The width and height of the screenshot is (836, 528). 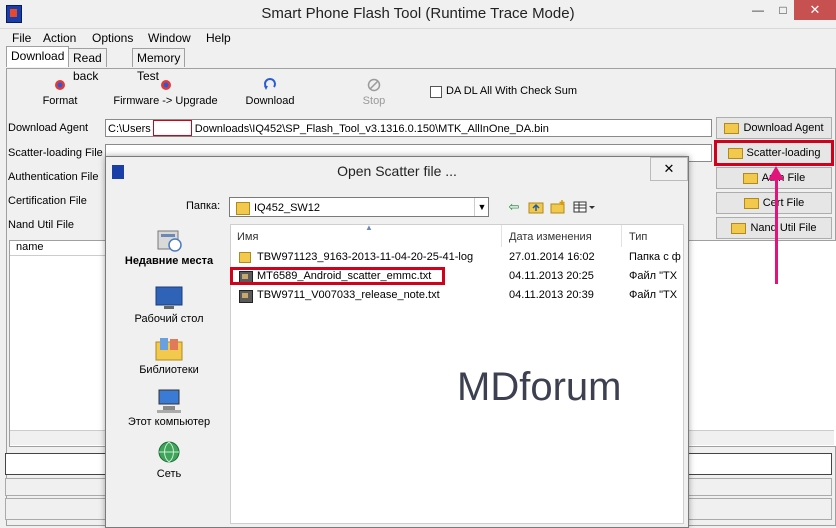 What do you see at coordinates (418, 38) in the screenshot?
I see `menu-bar: File Action Options Window Help` at bounding box center [418, 38].